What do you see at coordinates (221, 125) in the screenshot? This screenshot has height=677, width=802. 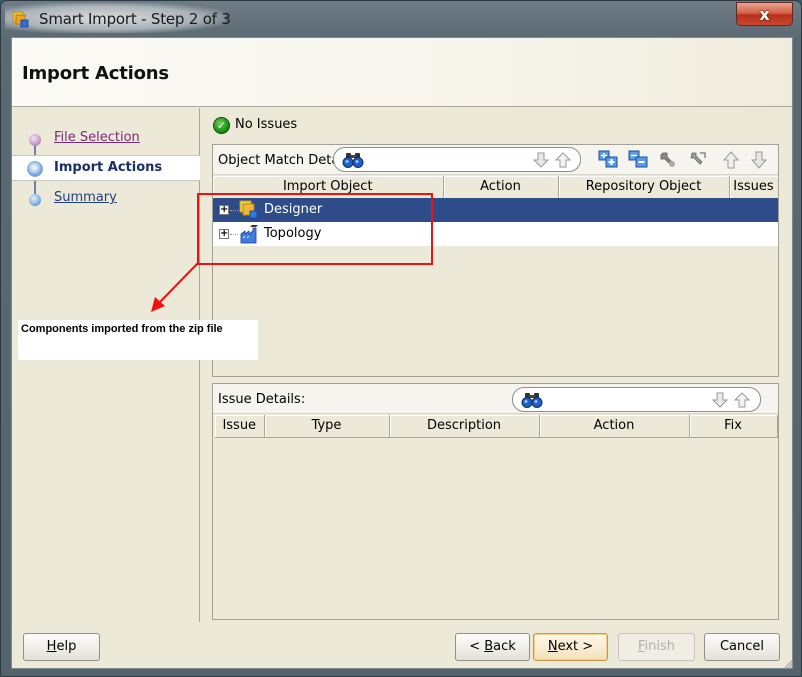 I see `check-circle-icon: ✓` at bounding box center [221, 125].